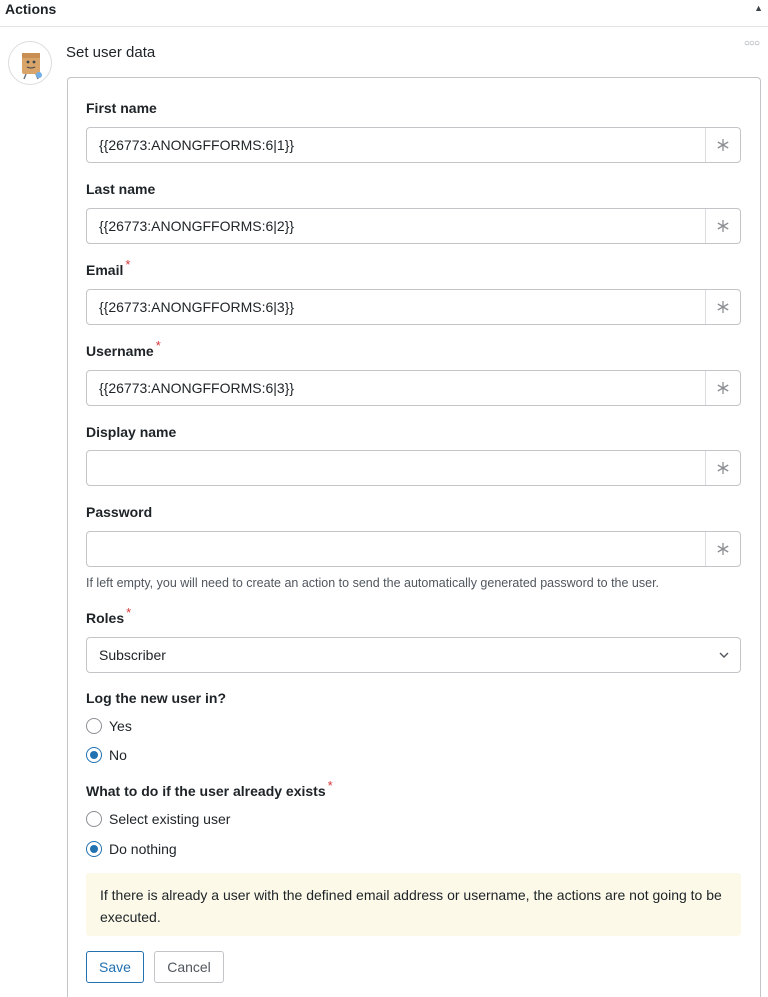 Image resolution: width=768 pixels, height=997 pixels. I want to click on select-existing-radio: Select existing user, so click(158, 819).